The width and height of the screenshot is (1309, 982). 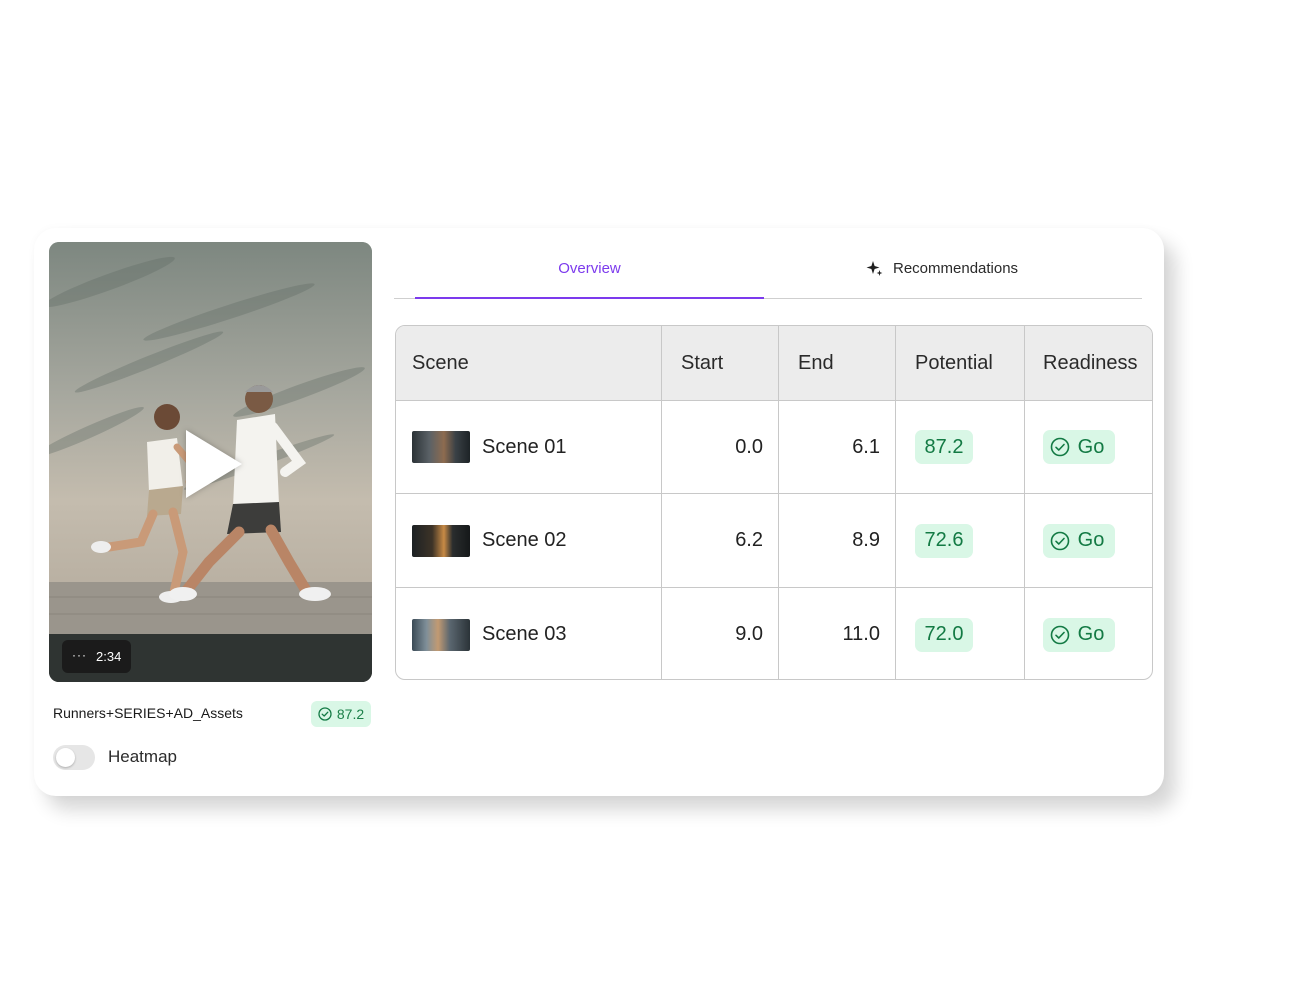 I want to click on table-row: Scene 02 6.2 8.9 72.6 Go, so click(x=774, y=541).